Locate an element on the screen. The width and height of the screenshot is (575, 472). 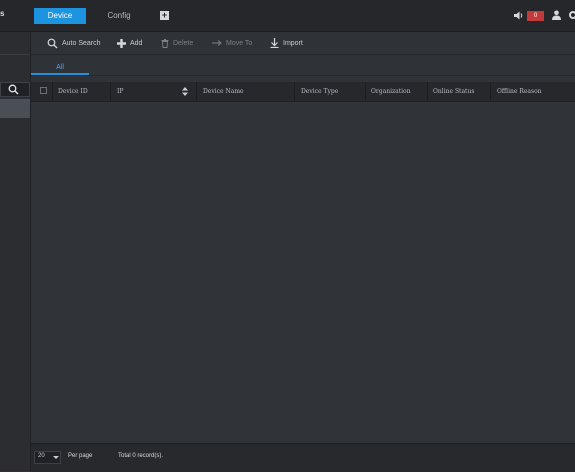
per-page-value: 20 is located at coordinates (41, 456).